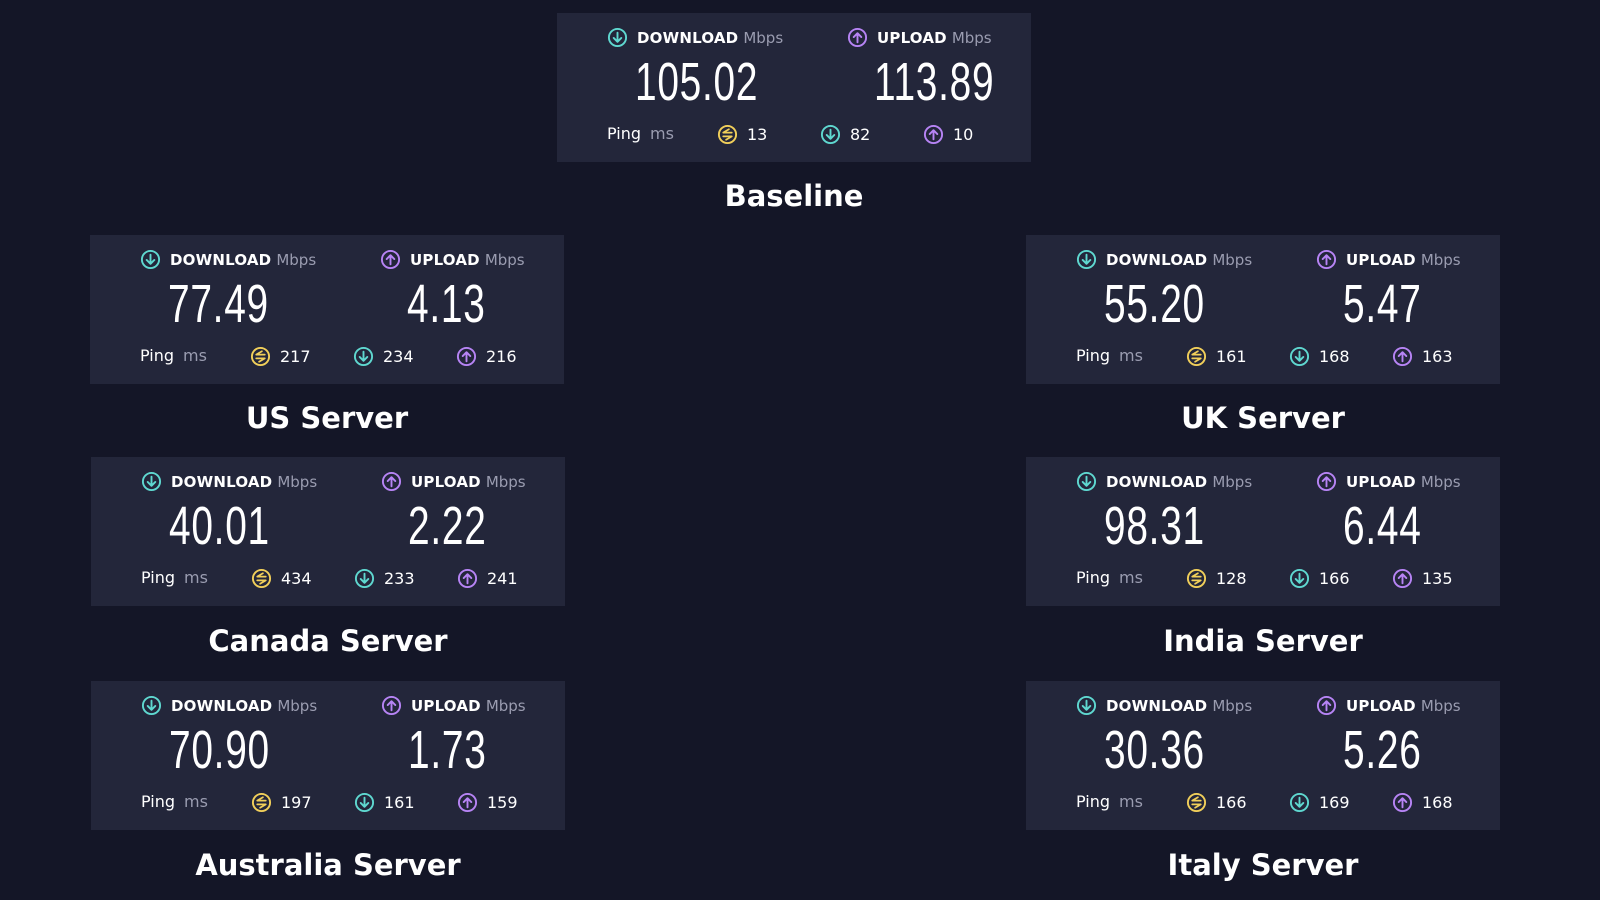 The width and height of the screenshot is (1600, 900). What do you see at coordinates (384, 802) in the screenshot?
I see `ping-download: 161` at bounding box center [384, 802].